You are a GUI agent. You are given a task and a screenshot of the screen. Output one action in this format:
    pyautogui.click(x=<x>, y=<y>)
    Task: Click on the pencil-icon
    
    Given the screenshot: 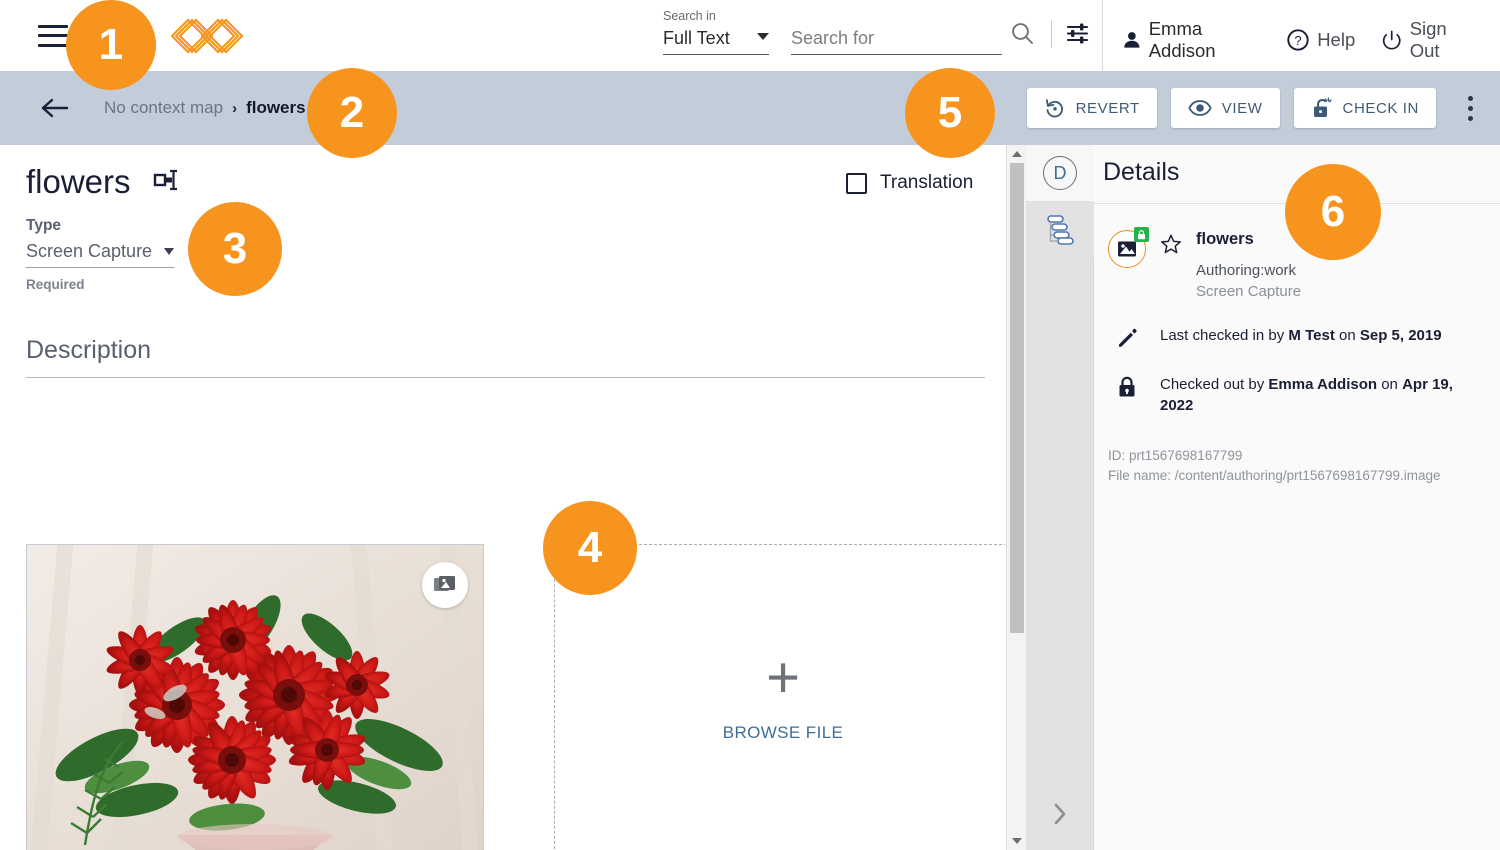 What is the action you would take?
    pyautogui.click(x=1127, y=337)
    